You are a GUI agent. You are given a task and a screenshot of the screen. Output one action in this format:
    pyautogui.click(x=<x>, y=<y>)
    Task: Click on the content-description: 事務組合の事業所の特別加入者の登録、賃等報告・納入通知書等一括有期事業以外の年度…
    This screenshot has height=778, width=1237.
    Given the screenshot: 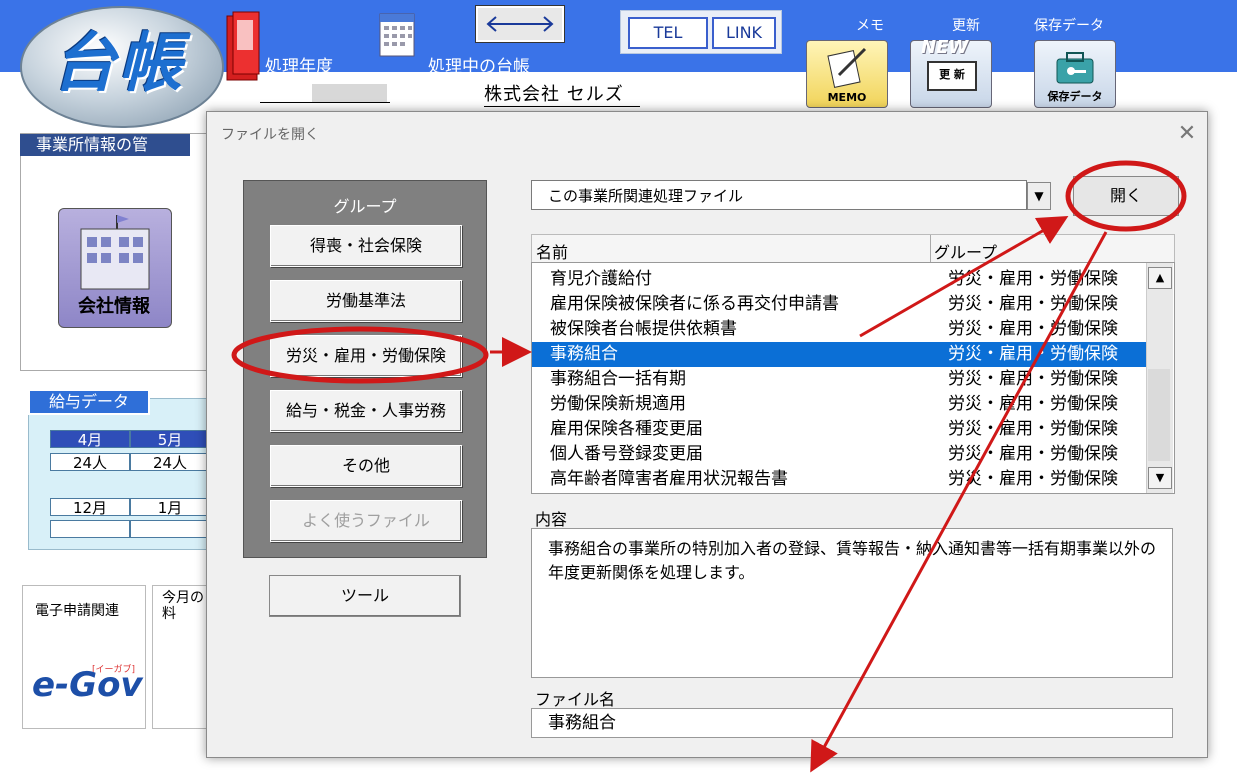 What is the action you would take?
    pyautogui.click(x=852, y=603)
    